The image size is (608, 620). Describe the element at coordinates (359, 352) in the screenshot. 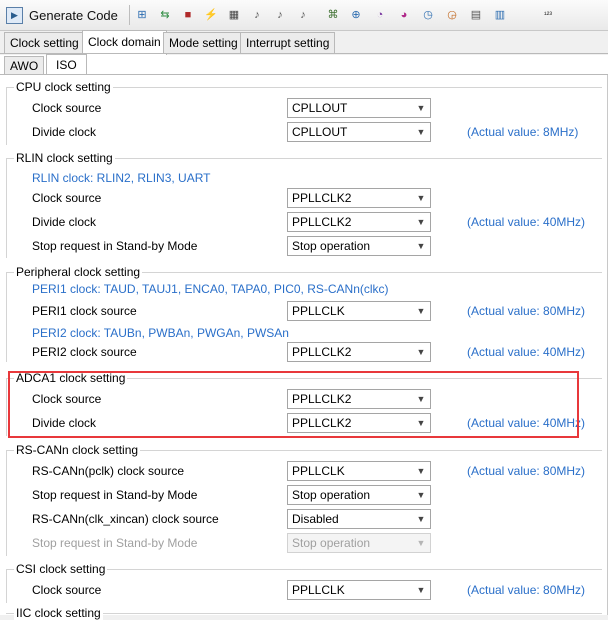

I see `peri2-clock-source-select: PPLLCLK2 ▼` at that location.